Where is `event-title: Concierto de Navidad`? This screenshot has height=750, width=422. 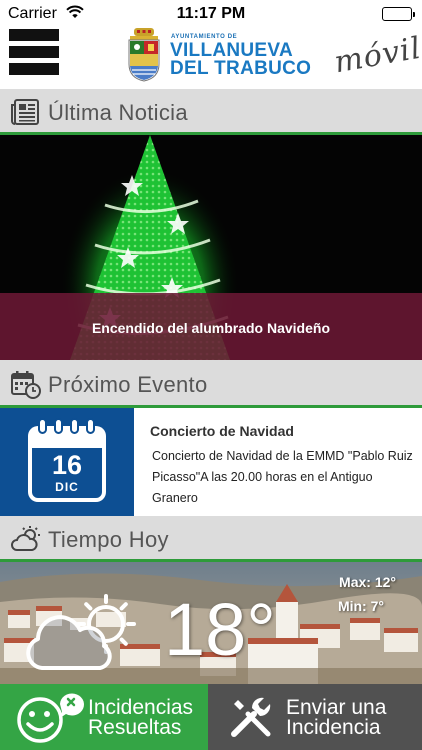 event-title: Concierto de Navidad is located at coordinates (222, 431).